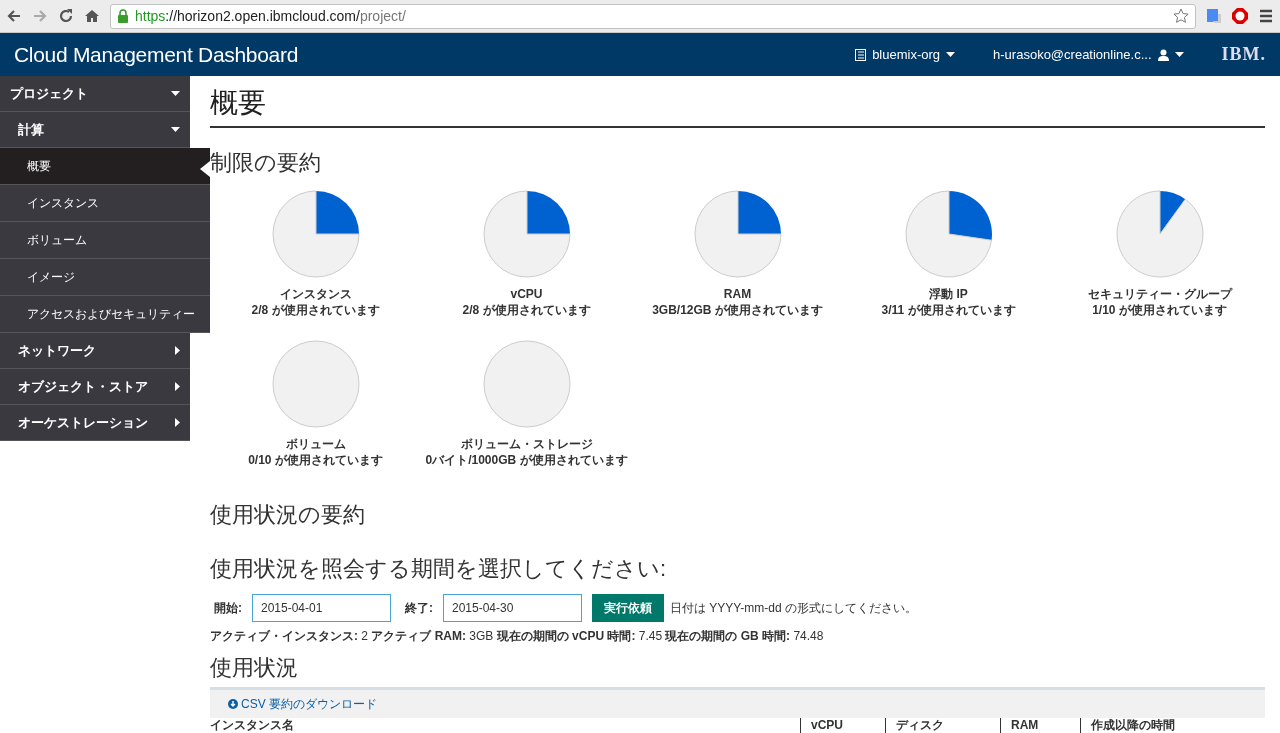  What do you see at coordinates (105, 203) in the screenshot?
I see `sidebar-item: インスタンス` at bounding box center [105, 203].